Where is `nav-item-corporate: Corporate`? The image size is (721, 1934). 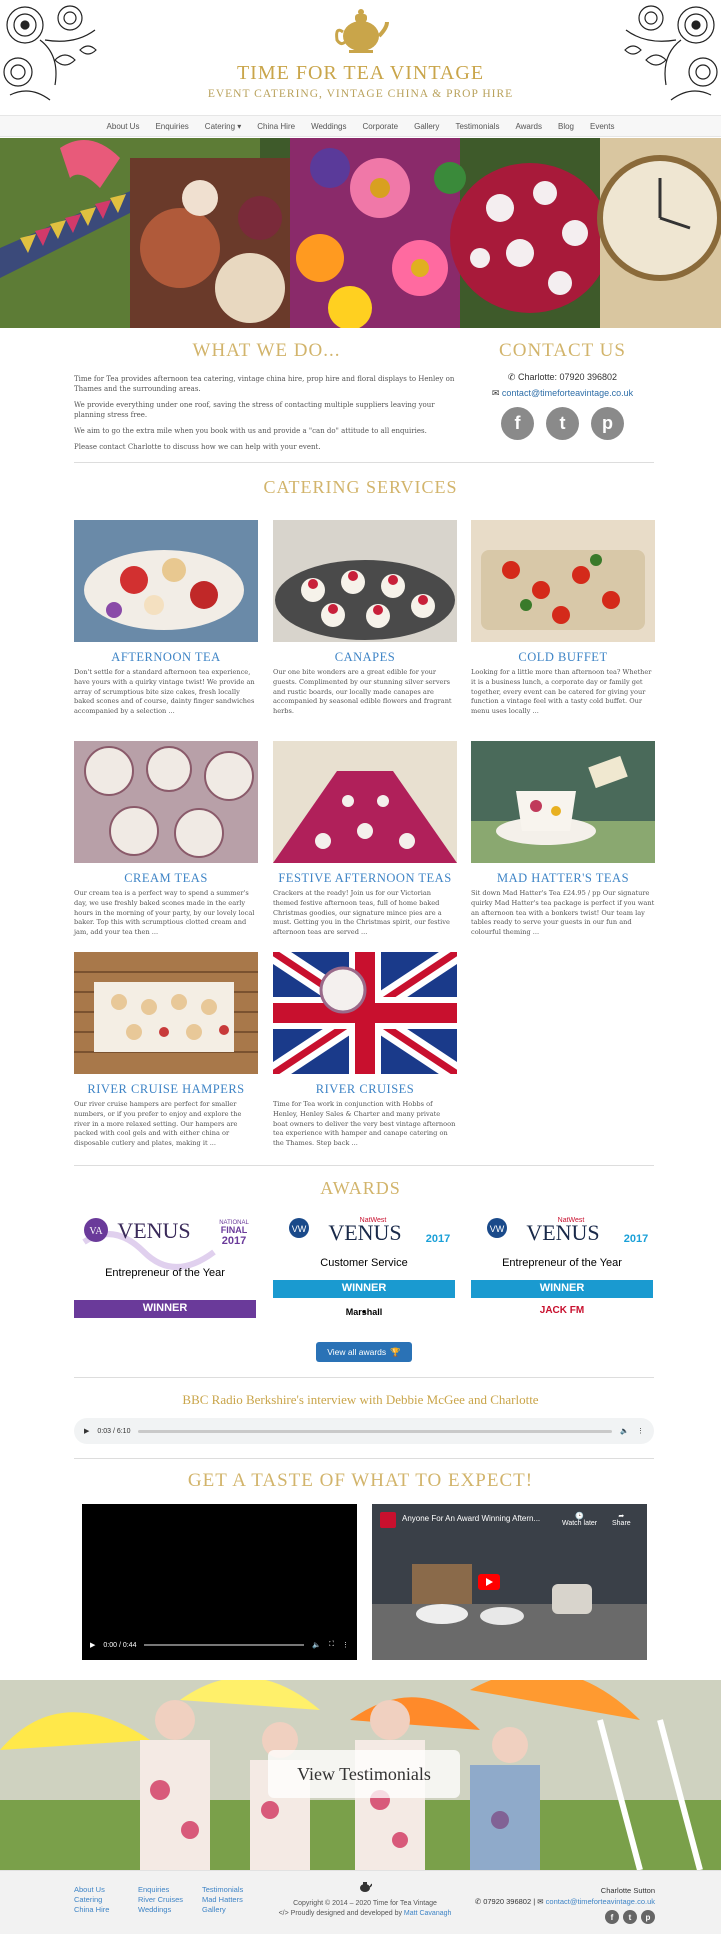 nav-item-corporate: Corporate is located at coordinates (381, 126).